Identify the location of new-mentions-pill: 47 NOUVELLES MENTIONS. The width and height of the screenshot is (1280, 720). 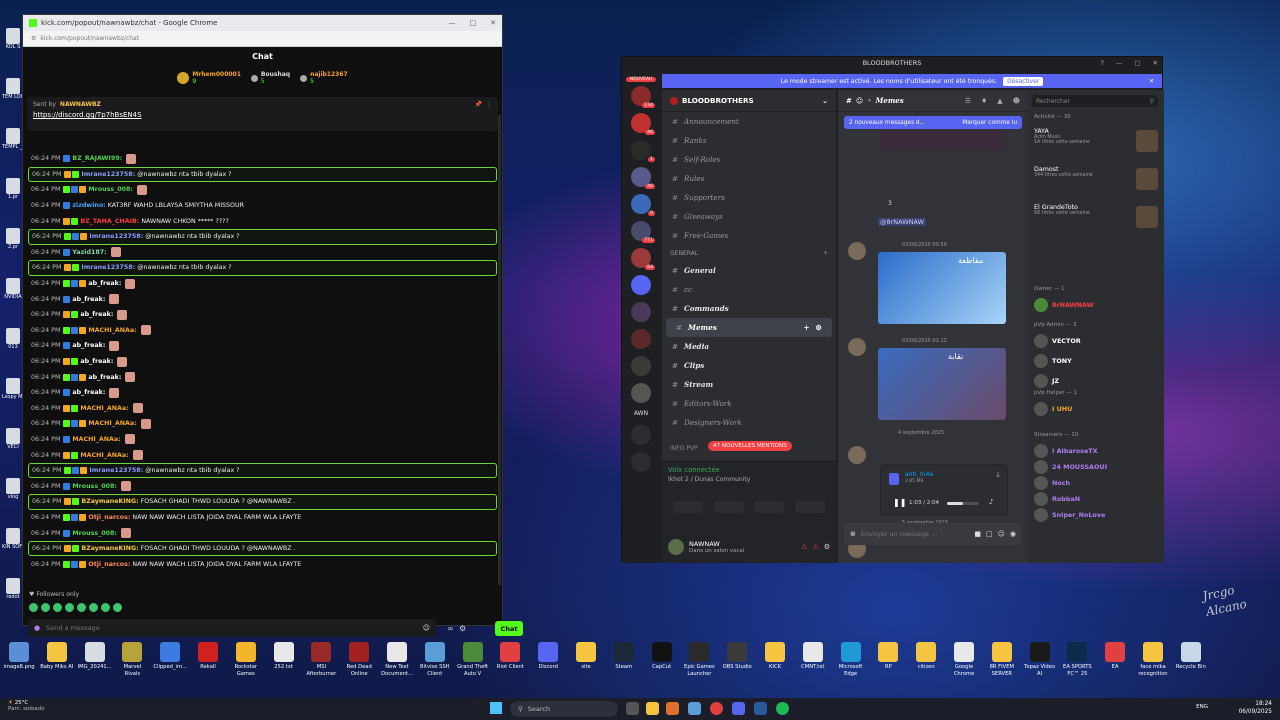
(750, 446).